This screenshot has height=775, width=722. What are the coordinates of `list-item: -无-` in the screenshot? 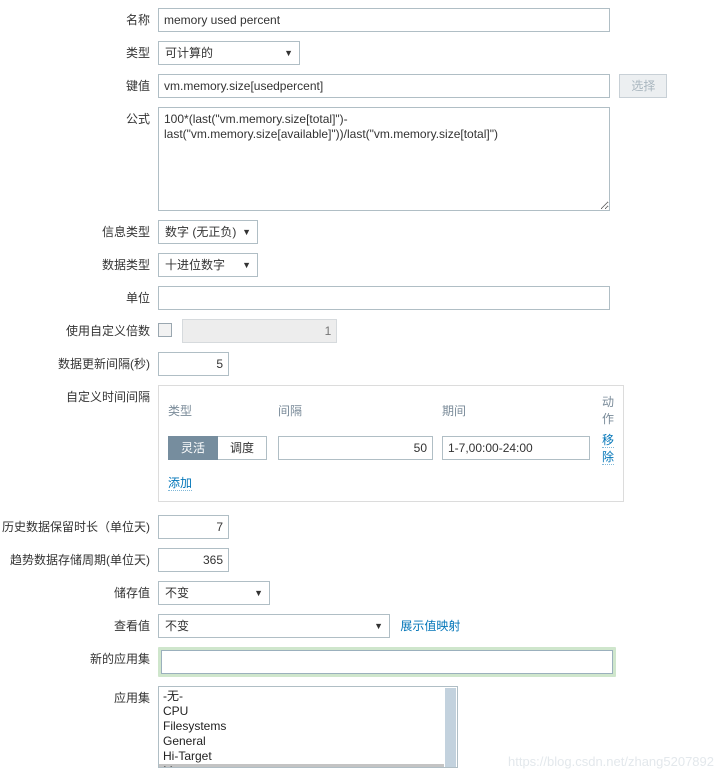 It's located at (308, 696).